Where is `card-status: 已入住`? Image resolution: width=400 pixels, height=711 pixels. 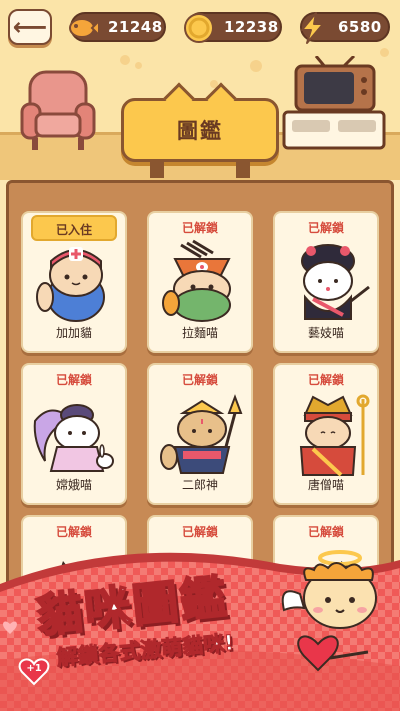 card-status: 已入住 is located at coordinates (74, 228).